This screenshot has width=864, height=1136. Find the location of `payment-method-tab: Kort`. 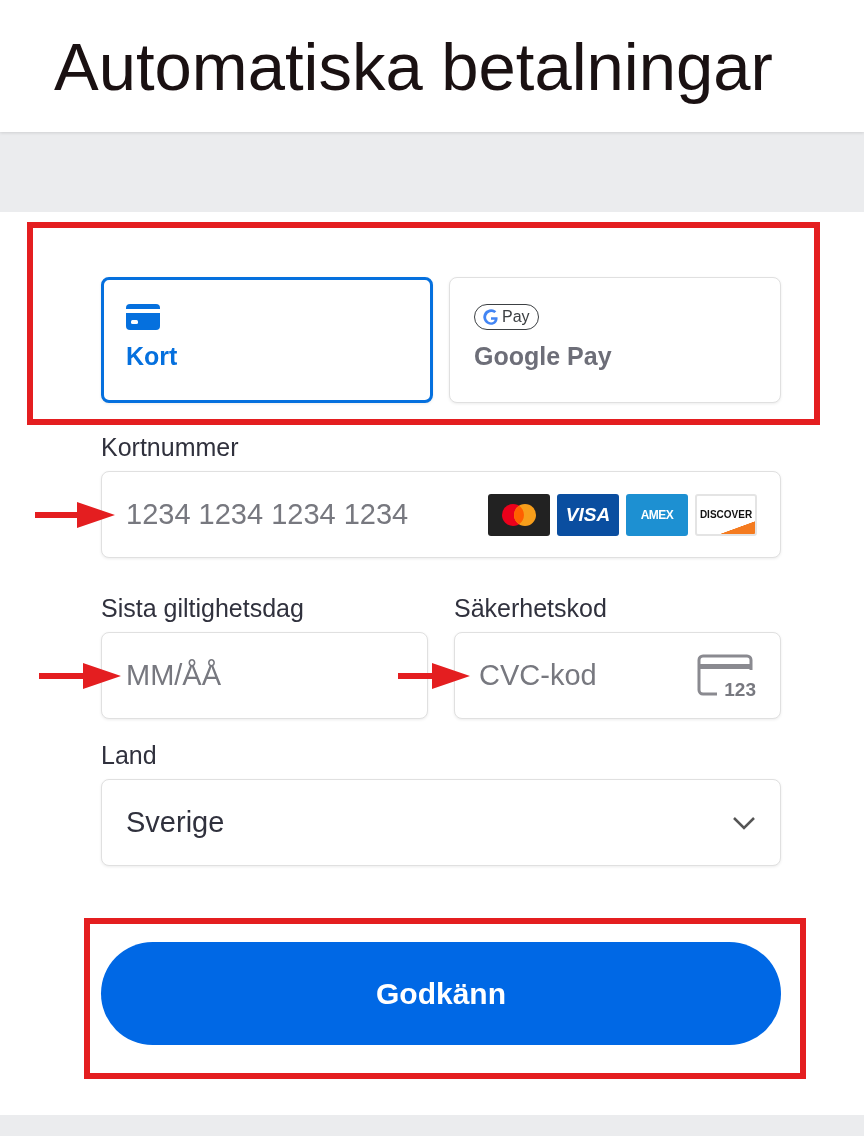

payment-method-tab: Kort is located at coordinates (267, 340).